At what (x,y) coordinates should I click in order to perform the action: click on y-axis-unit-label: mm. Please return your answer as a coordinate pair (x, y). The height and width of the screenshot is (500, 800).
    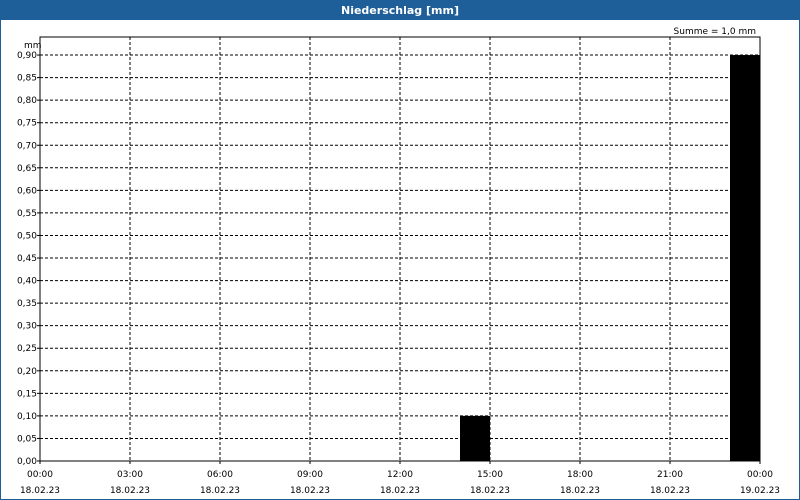
    Looking at the image, I should click on (33, 46).